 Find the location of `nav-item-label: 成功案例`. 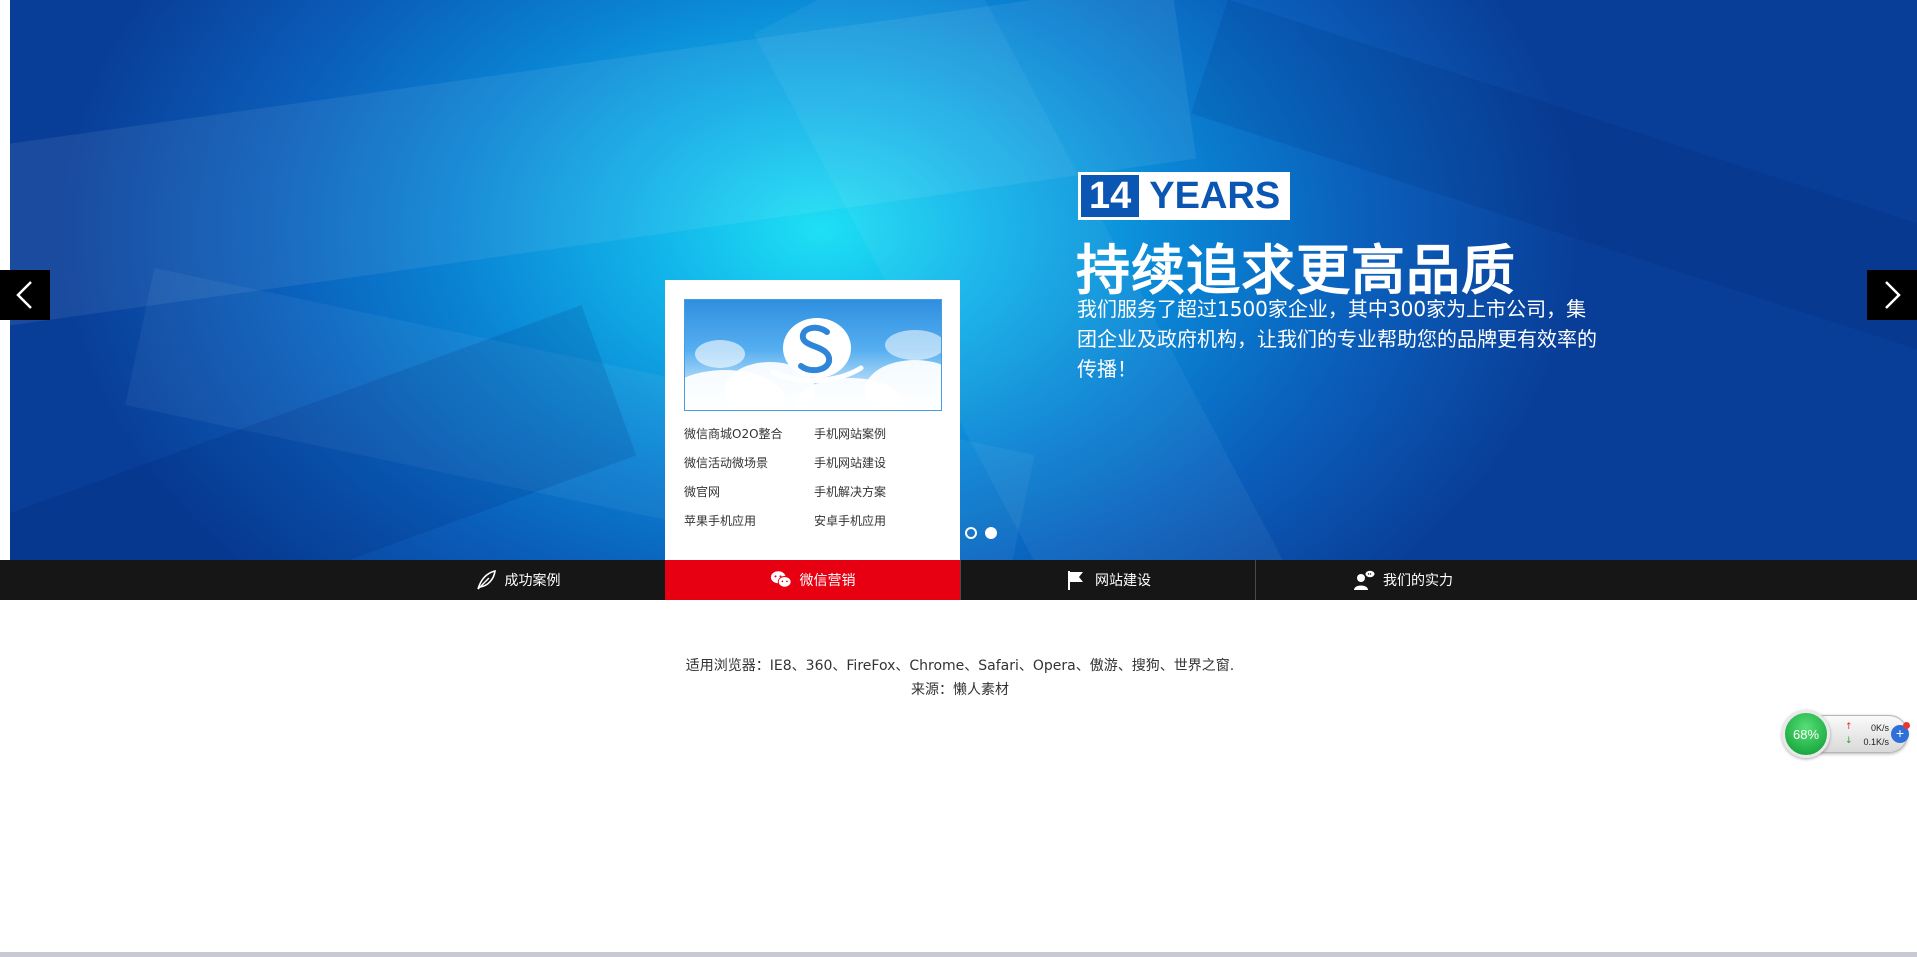

nav-item-label: 成功案例 is located at coordinates (532, 581).